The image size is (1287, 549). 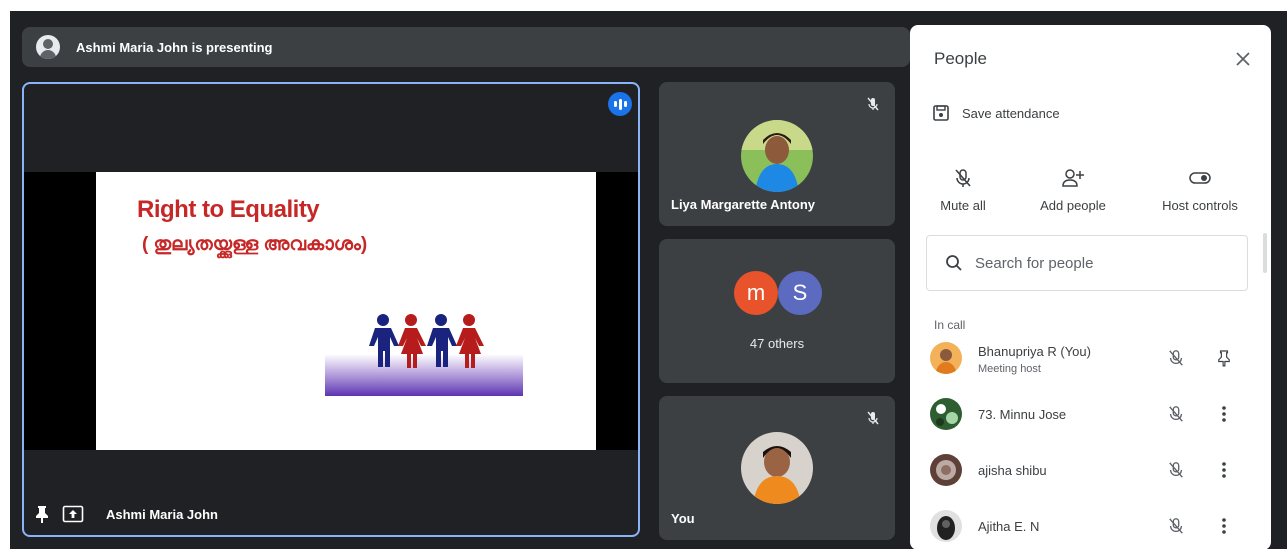 I want to click on panel-title: People, so click(x=960, y=58).